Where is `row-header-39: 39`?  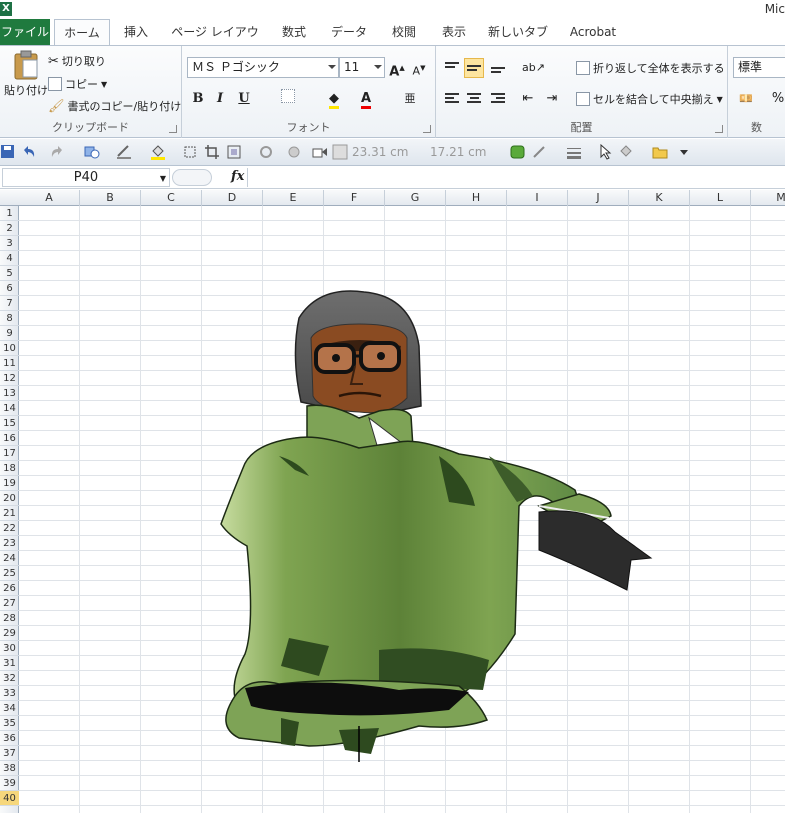 row-header-39: 39 is located at coordinates (9, 783).